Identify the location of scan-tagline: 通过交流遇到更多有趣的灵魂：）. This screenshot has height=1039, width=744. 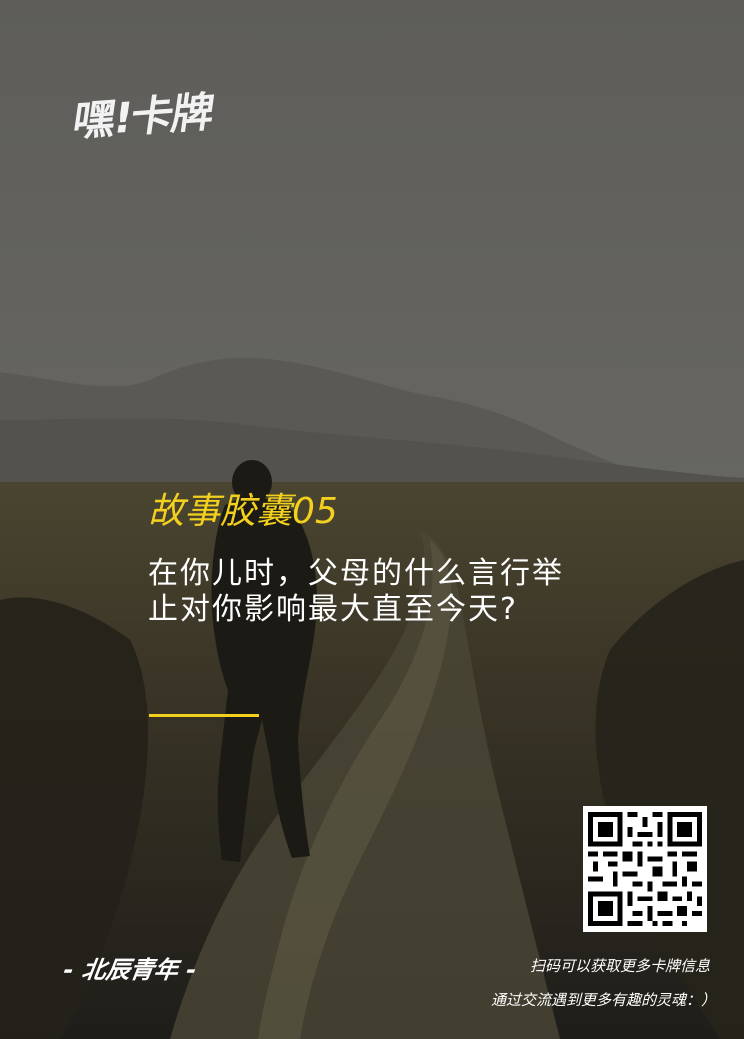
(603, 1000).